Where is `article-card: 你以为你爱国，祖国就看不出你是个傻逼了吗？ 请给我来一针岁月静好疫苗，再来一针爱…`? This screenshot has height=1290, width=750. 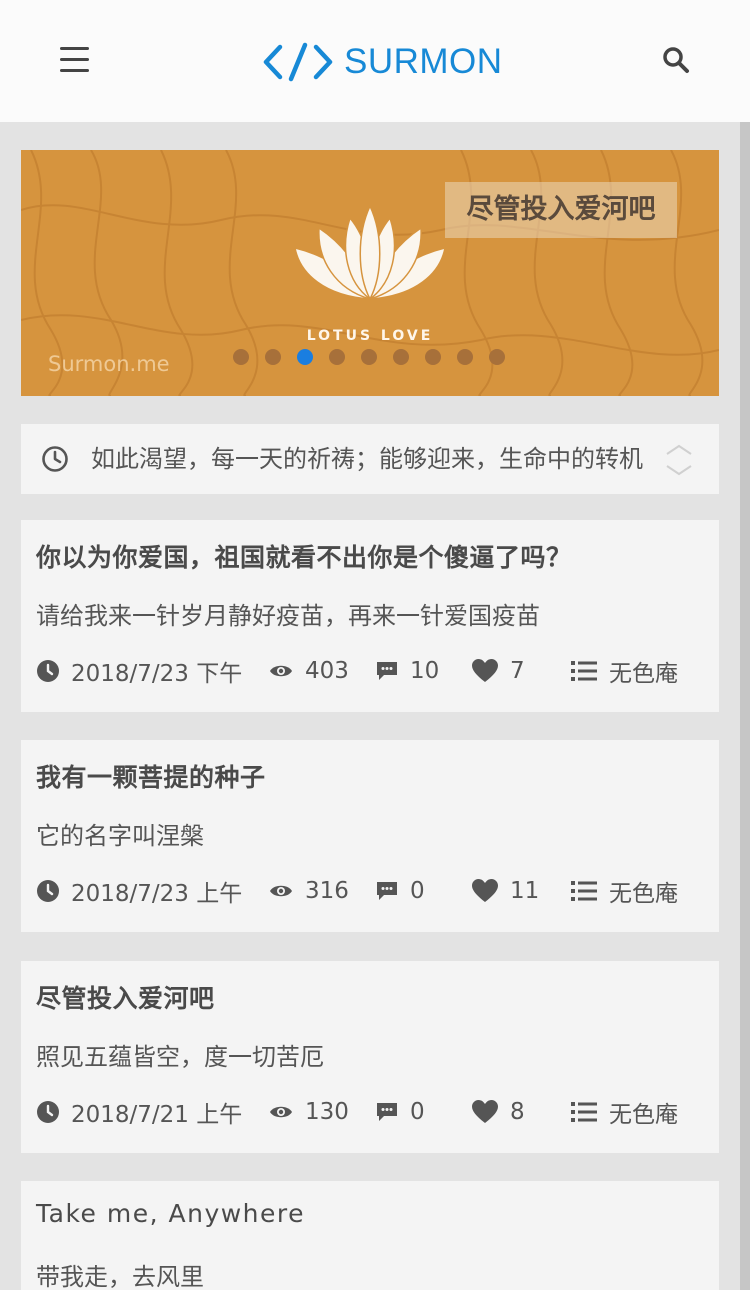 article-card: 你以为你爱国，祖国就看不出你是个傻逼了吗？ 请给我来一针岁月静好疫苗，再来一针爱… is located at coordinates (370, 616).